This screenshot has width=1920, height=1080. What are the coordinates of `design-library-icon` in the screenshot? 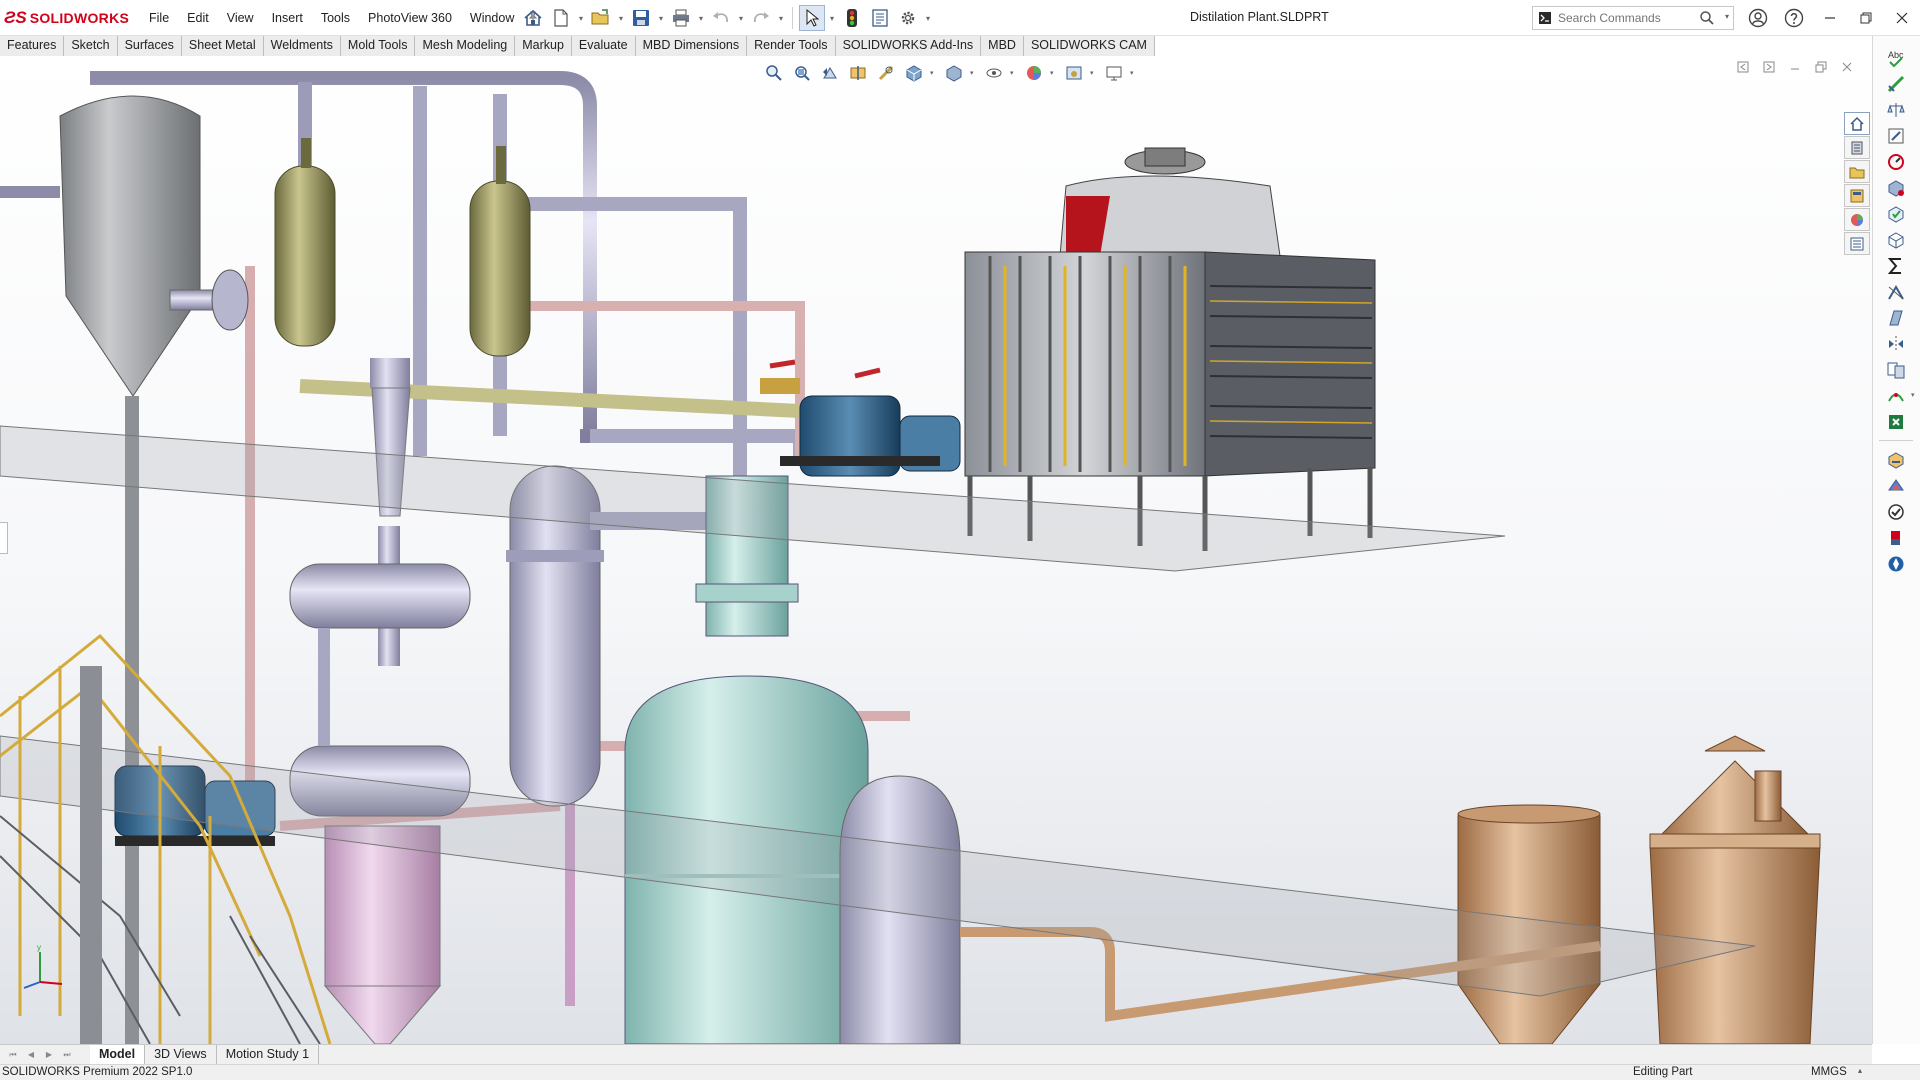 It's located at (1857, 147).